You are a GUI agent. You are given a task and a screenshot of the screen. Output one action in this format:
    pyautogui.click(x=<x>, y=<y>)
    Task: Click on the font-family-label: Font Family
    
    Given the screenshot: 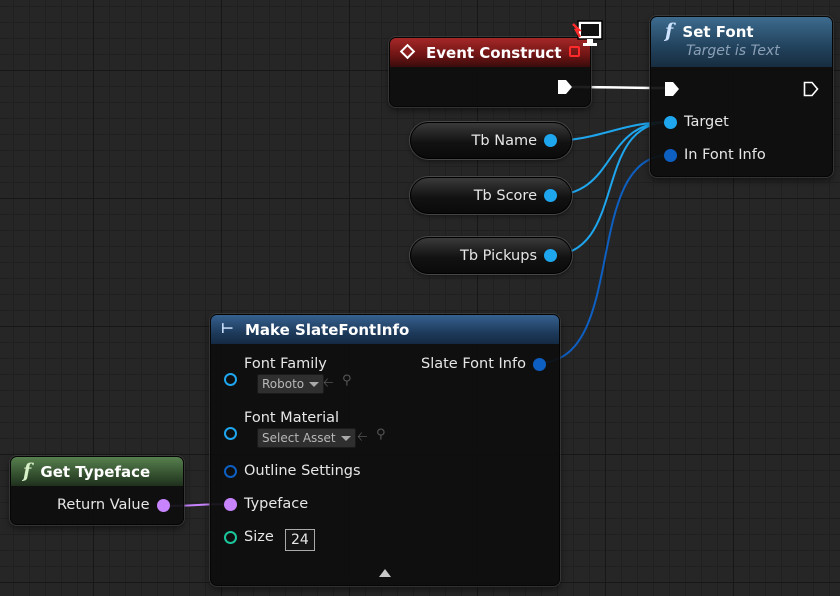 What is the action you would take?
    pyautogui.click(x=285, y=364)
    